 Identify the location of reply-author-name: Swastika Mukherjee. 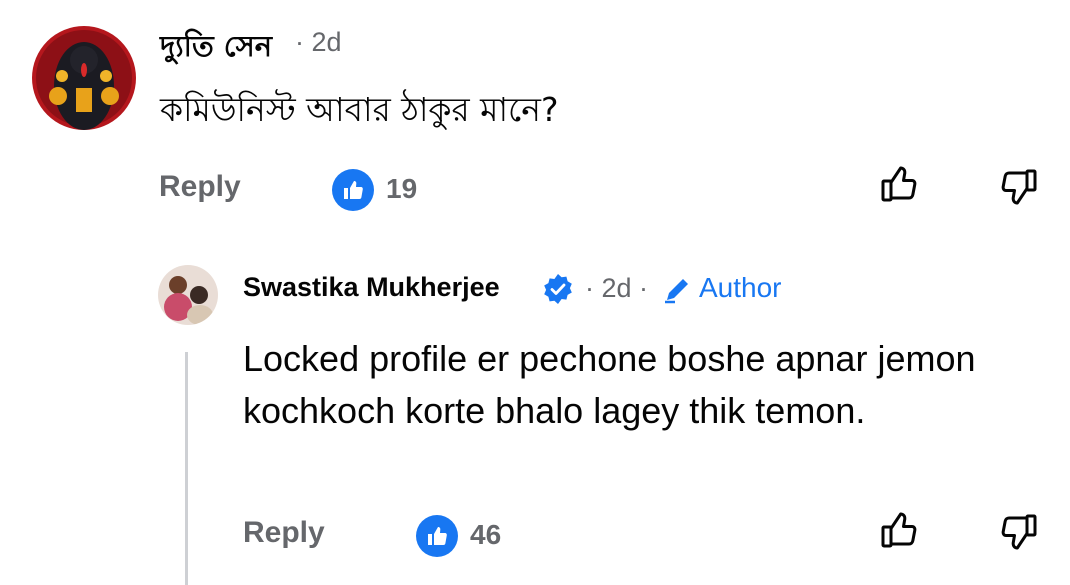
(371, 287).